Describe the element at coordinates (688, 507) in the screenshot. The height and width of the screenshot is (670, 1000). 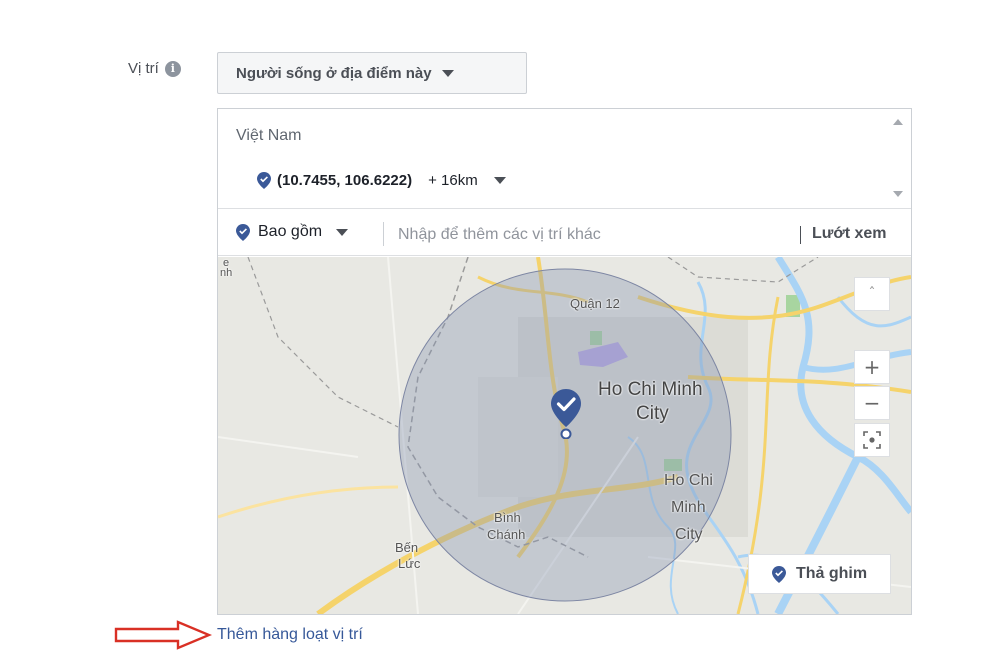
I see `map-label-hcm-small-2: Minh` at that location.